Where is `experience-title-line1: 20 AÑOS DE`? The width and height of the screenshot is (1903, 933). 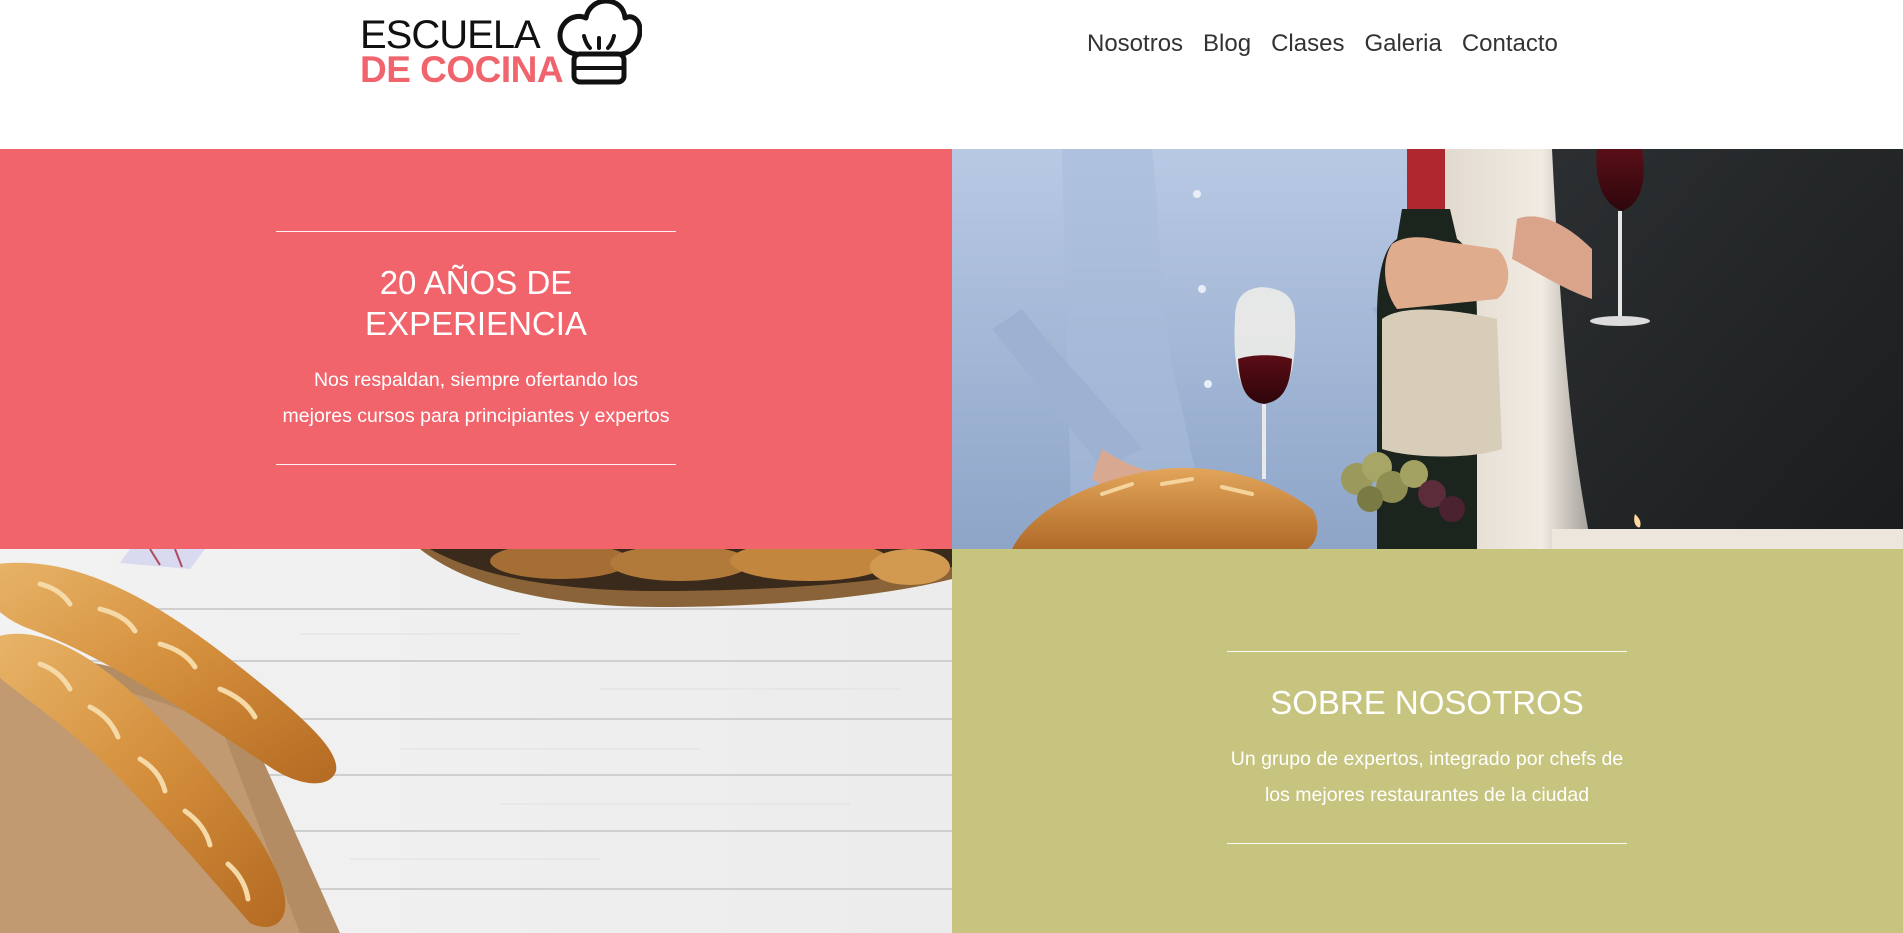
experience-title-line1: 20 AÑOS DE is located at coordinates (476, 282).